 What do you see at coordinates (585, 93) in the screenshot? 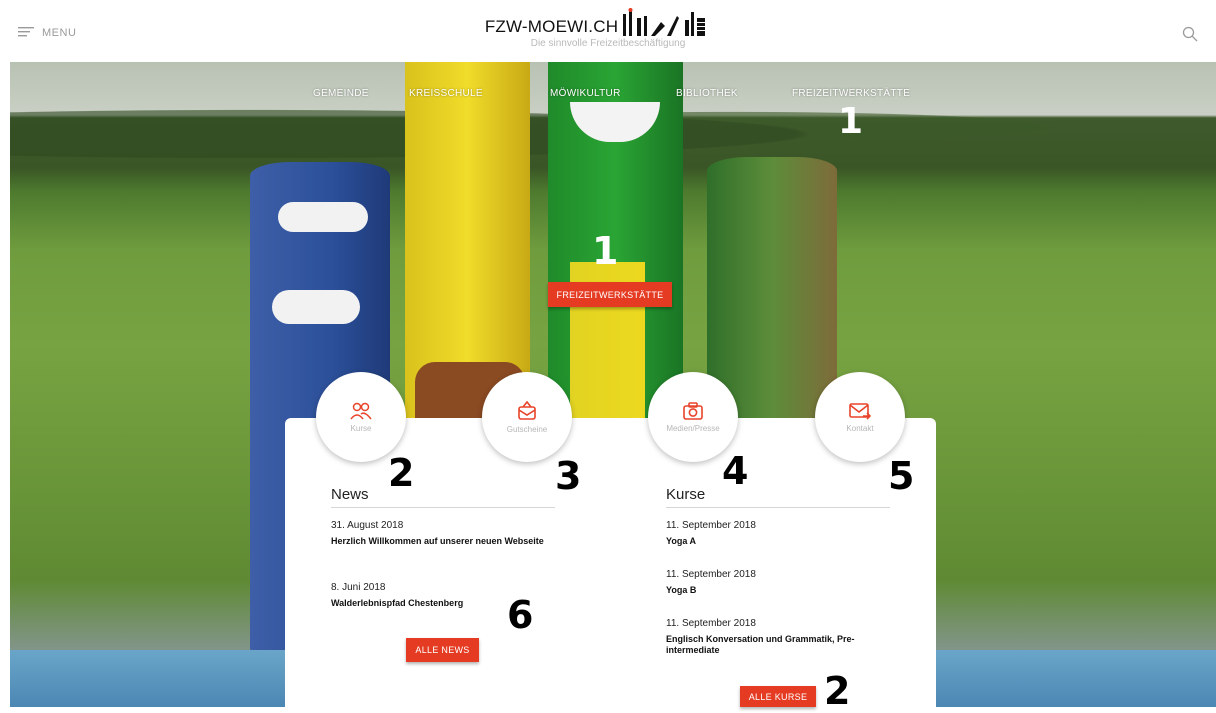
I see `nav-item-moewikultur: MÖWIKULTUR` at bounding box center [585, 93].